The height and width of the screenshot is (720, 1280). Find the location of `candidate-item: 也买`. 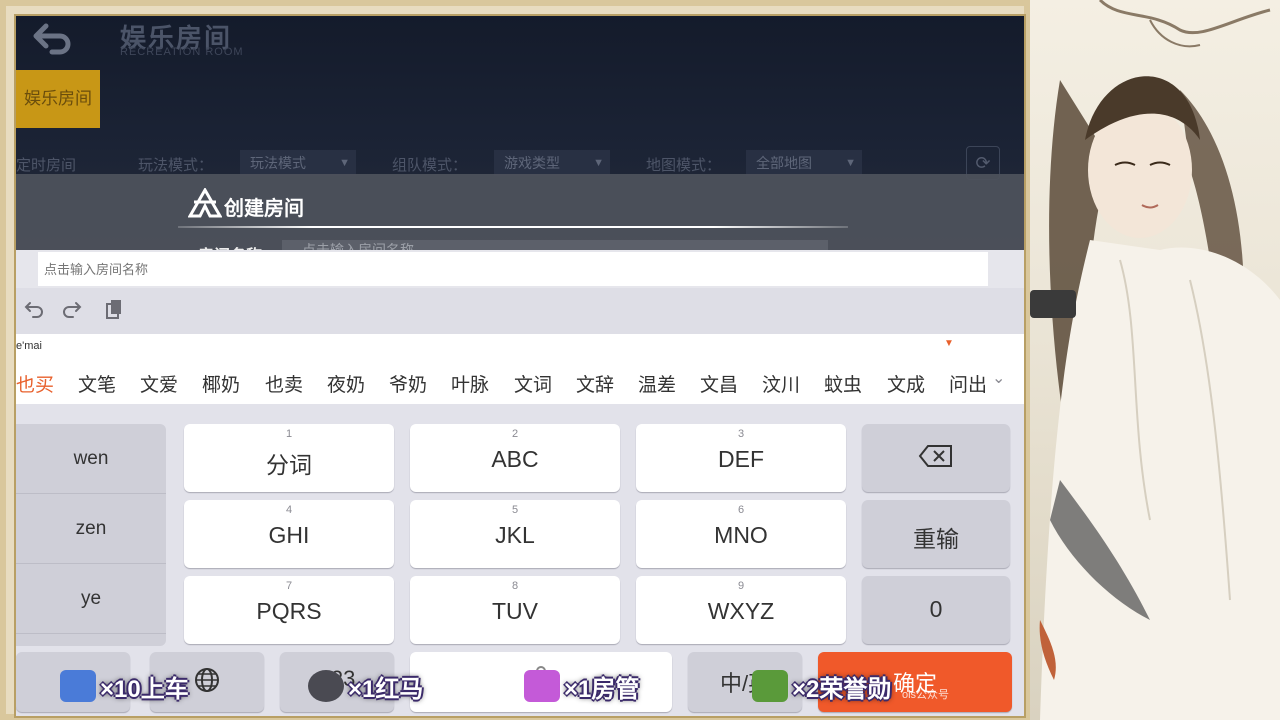

candidate-item: 也买 is located at coordinates (35, 383).